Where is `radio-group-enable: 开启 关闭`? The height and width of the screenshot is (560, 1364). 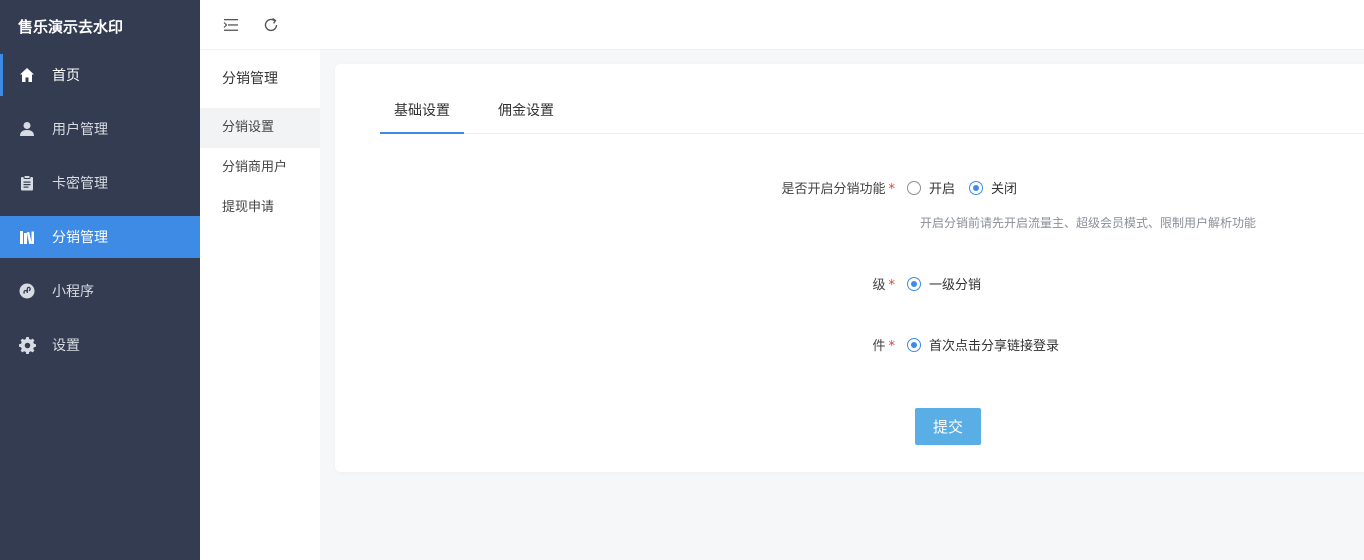
radio-group-enable: 开启 关闭 is located at coordinates (969, 187).